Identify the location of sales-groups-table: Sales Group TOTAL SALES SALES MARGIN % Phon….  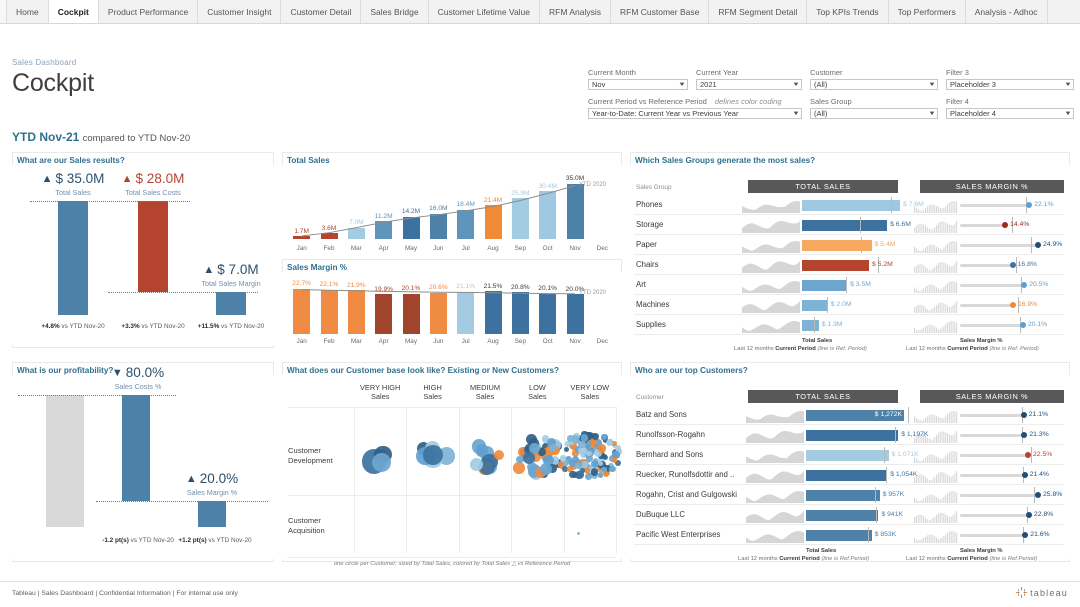
(850, 258).